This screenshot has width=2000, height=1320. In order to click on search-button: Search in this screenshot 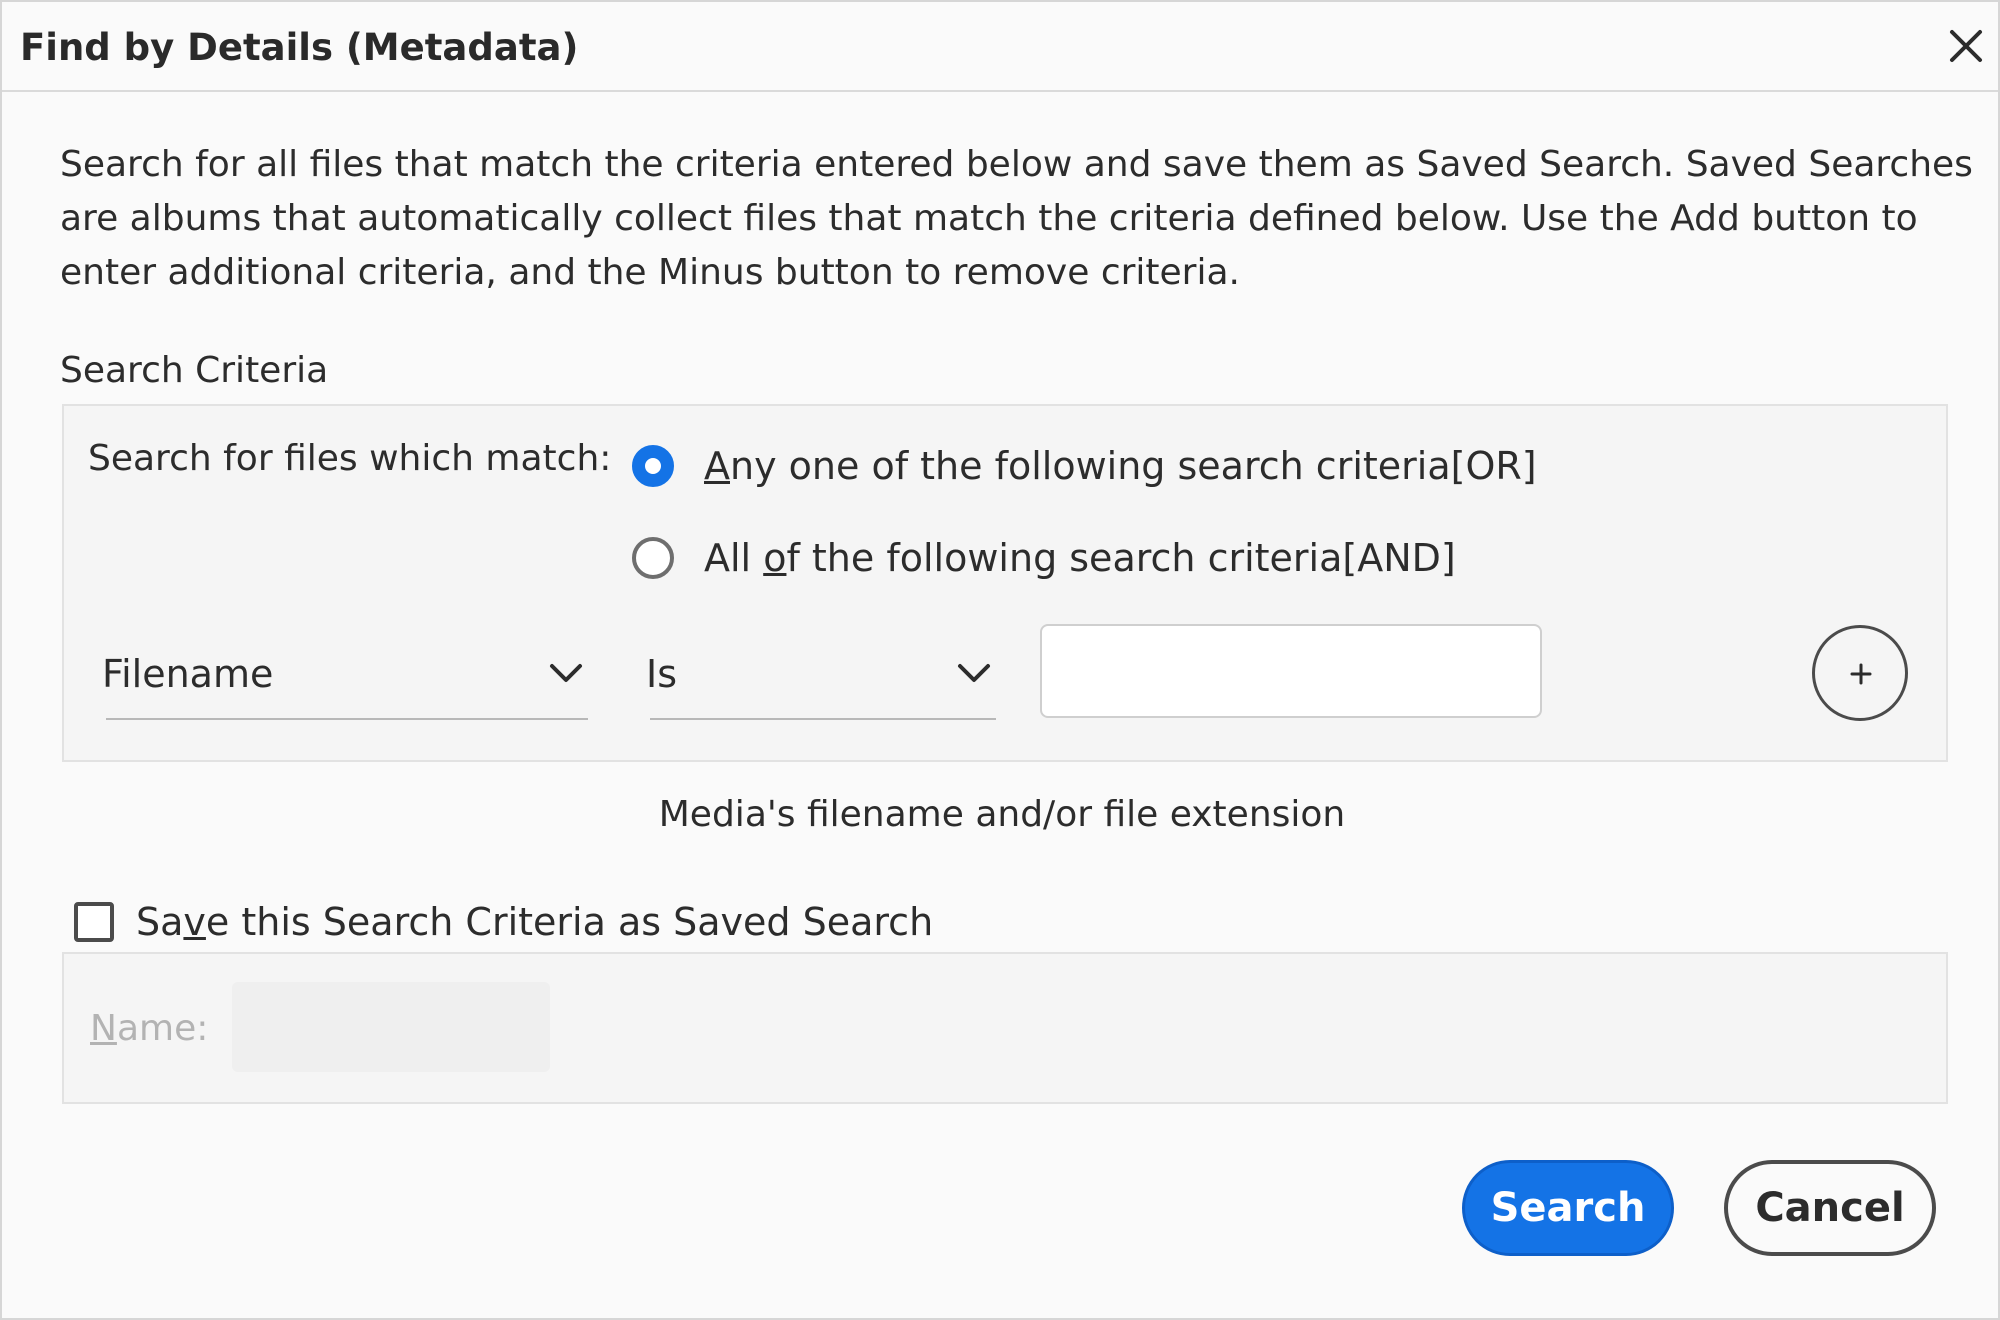, I will do `click(1568, 1208)`.